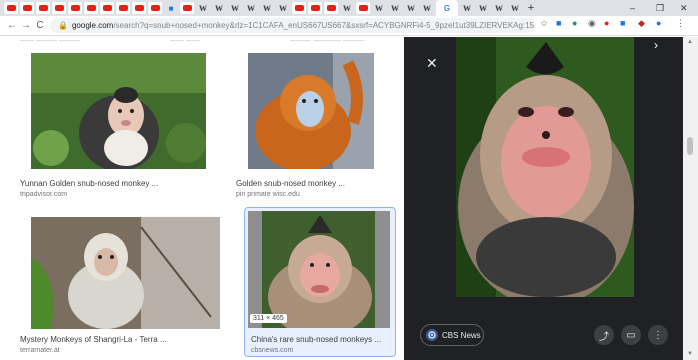 The image size is (698, 360). What do you see at coordinates (680, 23) in the screenshot?
I see `menu-icon: ⋮` at bounding box center [680, 23].